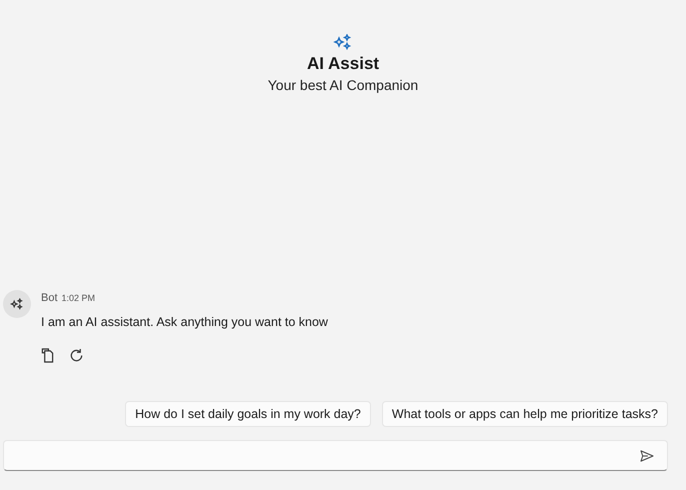  Describe the element at coordinates (525, 414) in the screenshot. I see `suggestion-chip: What tools or apps can help me prioritize tasks?` at that location.